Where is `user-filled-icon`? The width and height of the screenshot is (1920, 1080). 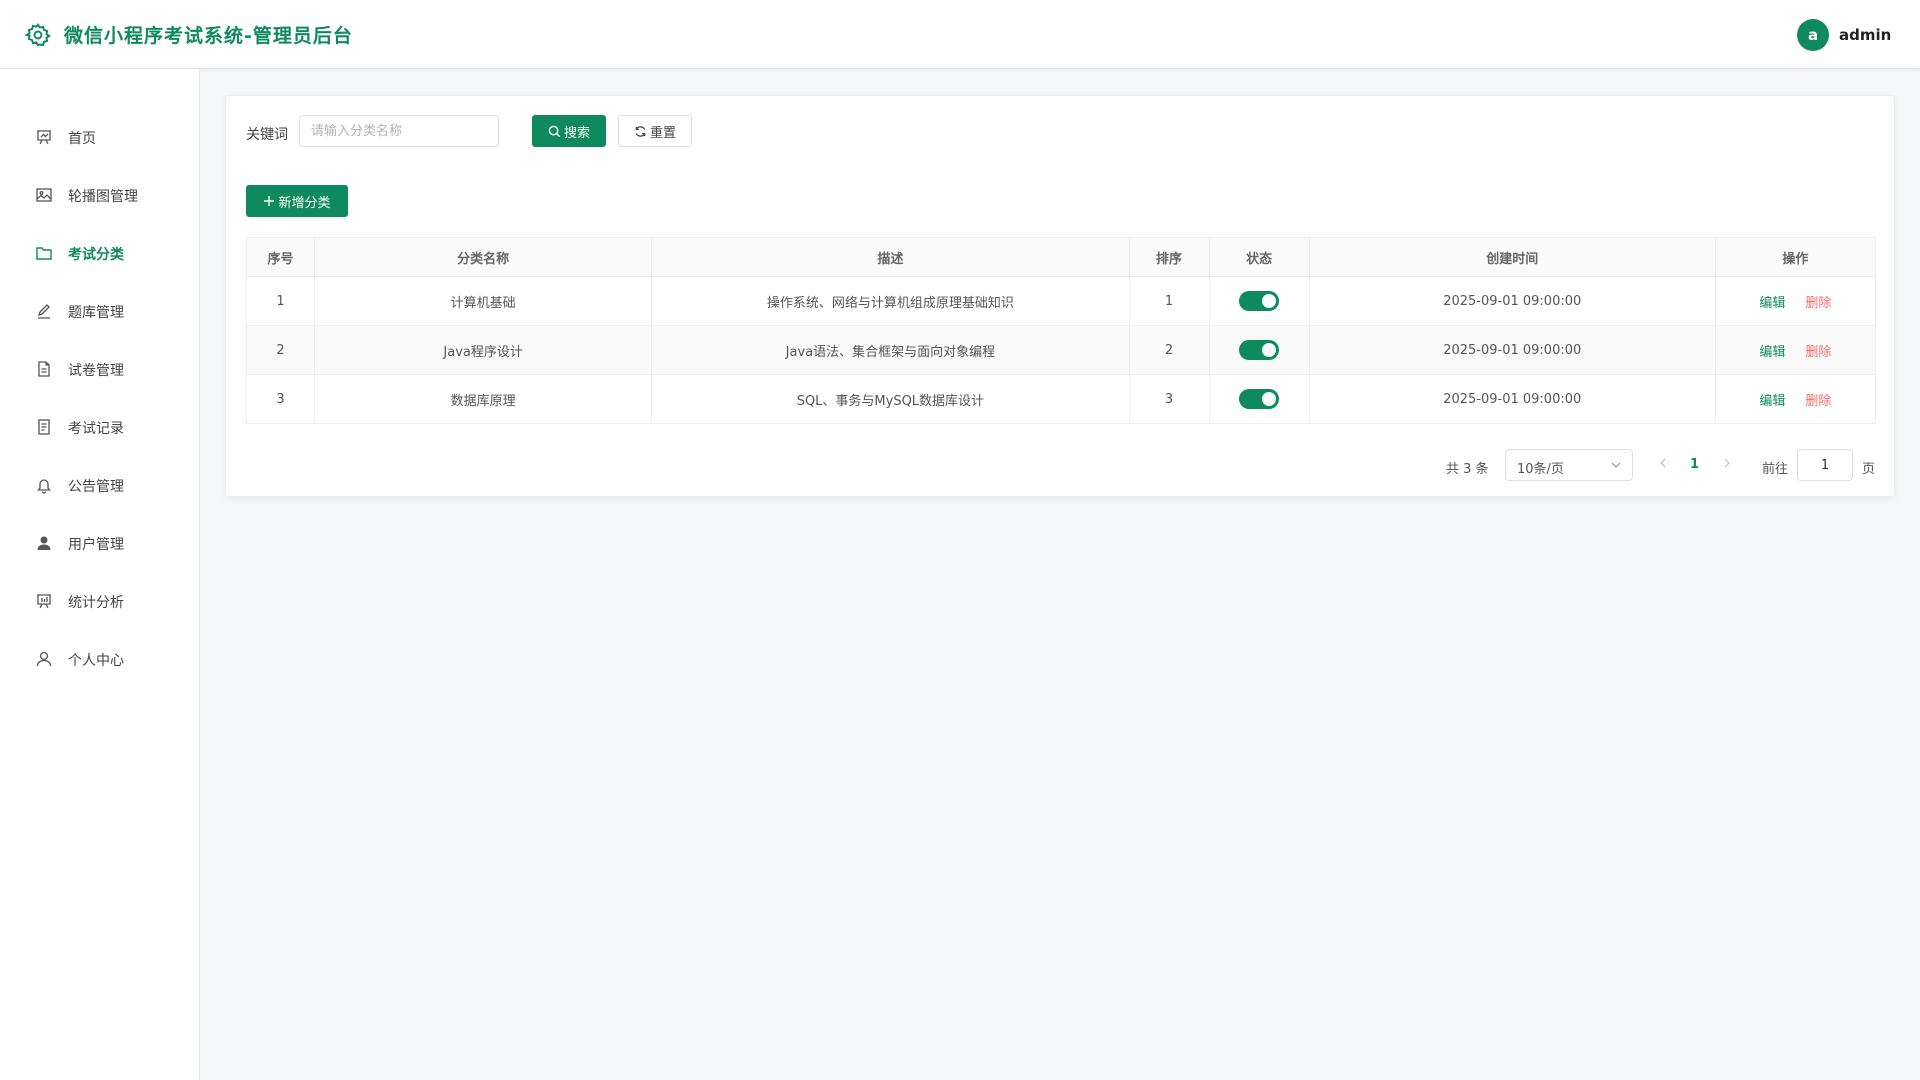 user-filled-icon is located at coordinates (44, 543).